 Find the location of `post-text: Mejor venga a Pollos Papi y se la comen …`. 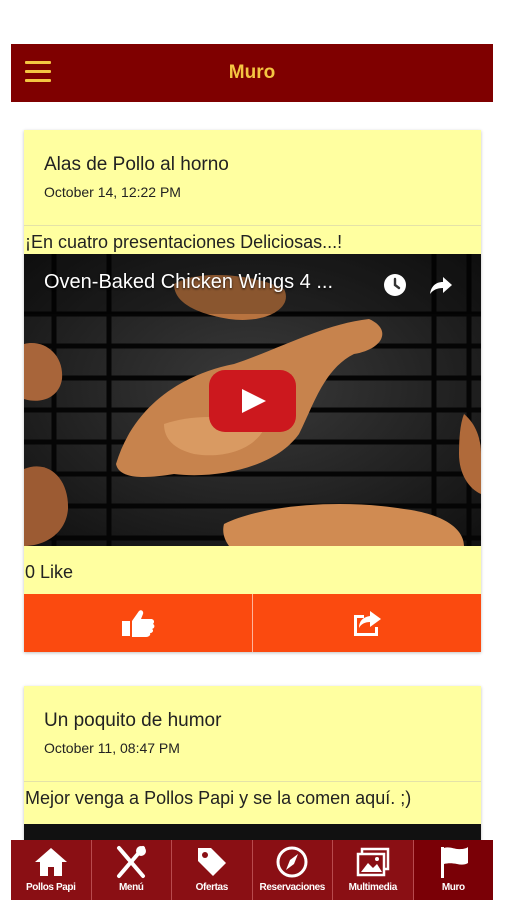

post-text: Mejor venga a Pollos Papi y se la comen … is located at coordinates (218, 798).